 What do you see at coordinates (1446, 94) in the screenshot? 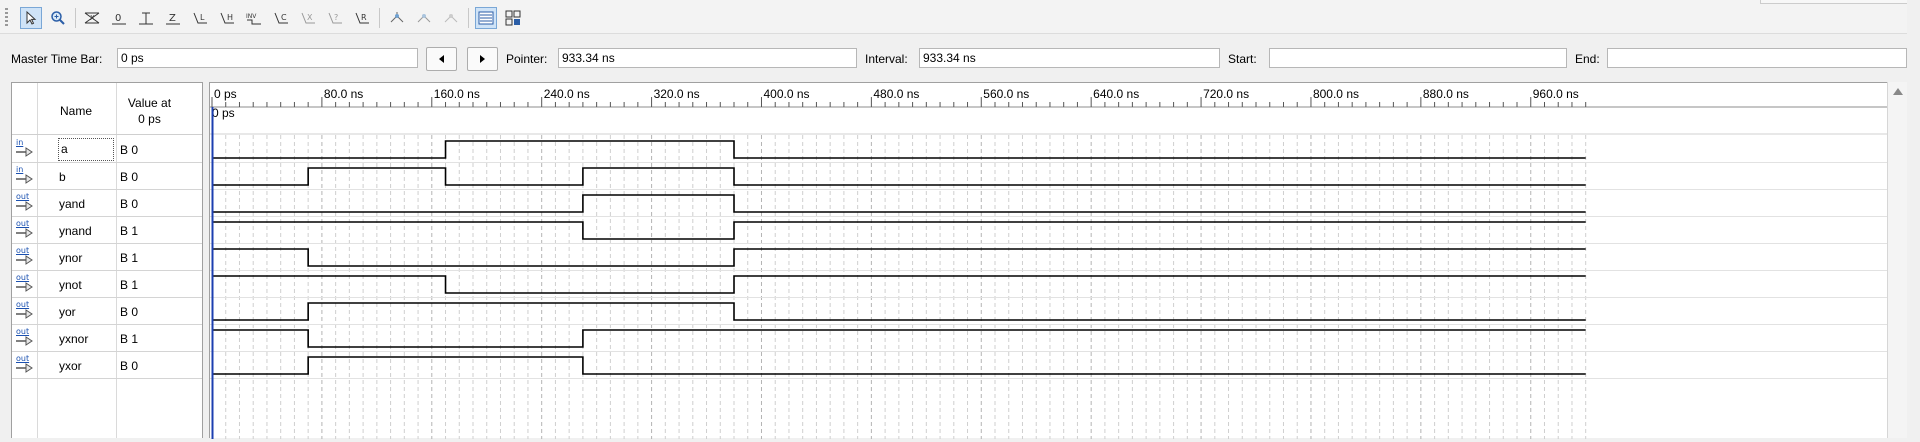
I see `time-tick-label: 880.0 ns` at bounding box center [1446, 94].